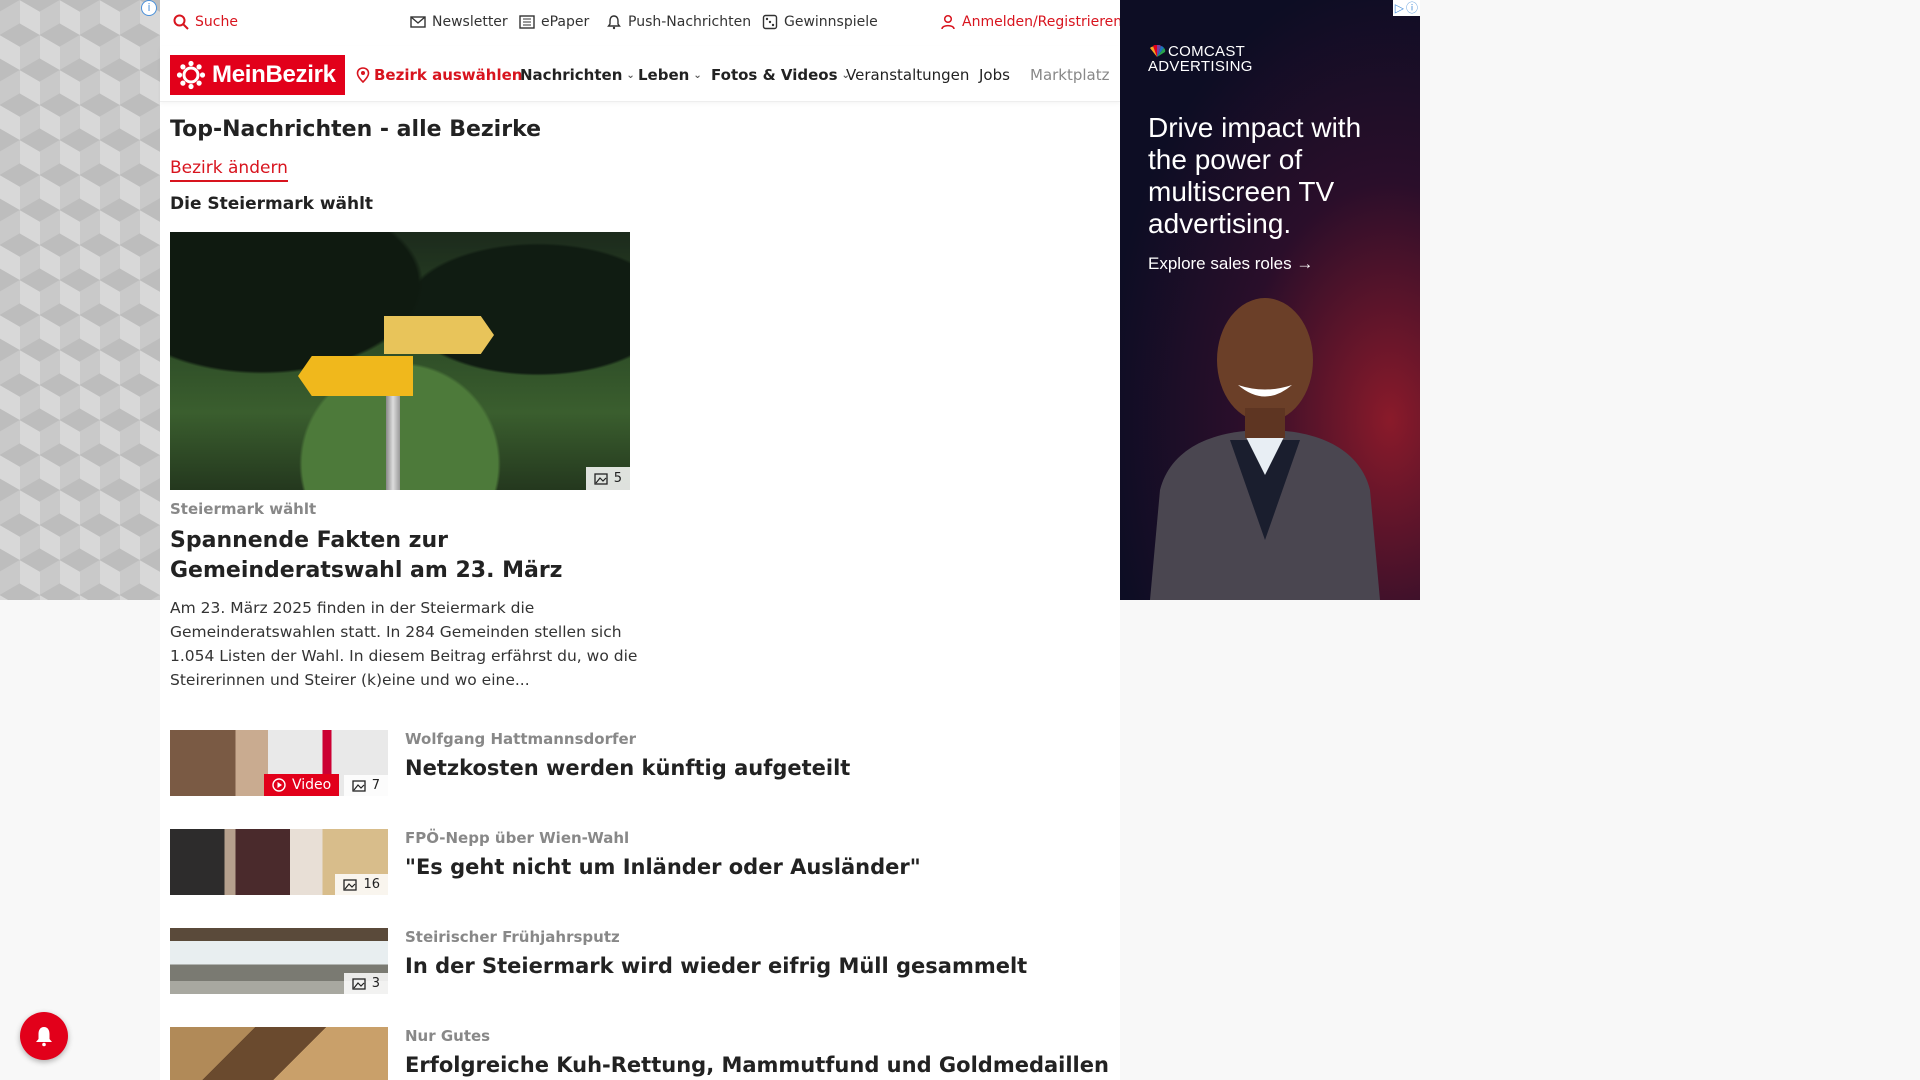 This screenshot has width=1920, height=1080. What do you see at coordinates (356, 129) in the screenshot?
I see `page-title: Top-Nachrichten - alle Bezirke` at bounding box center [356, 129].